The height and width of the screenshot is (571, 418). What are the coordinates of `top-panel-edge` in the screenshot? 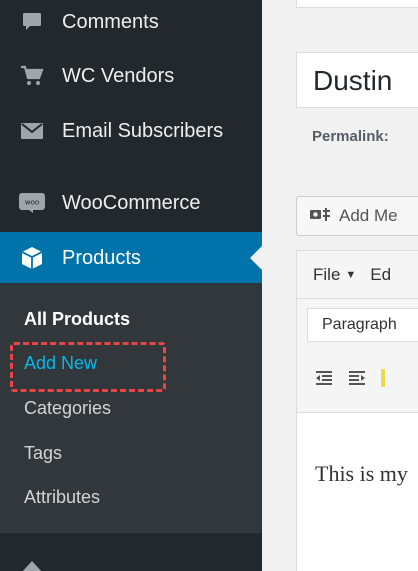 It's located at (357, 4).